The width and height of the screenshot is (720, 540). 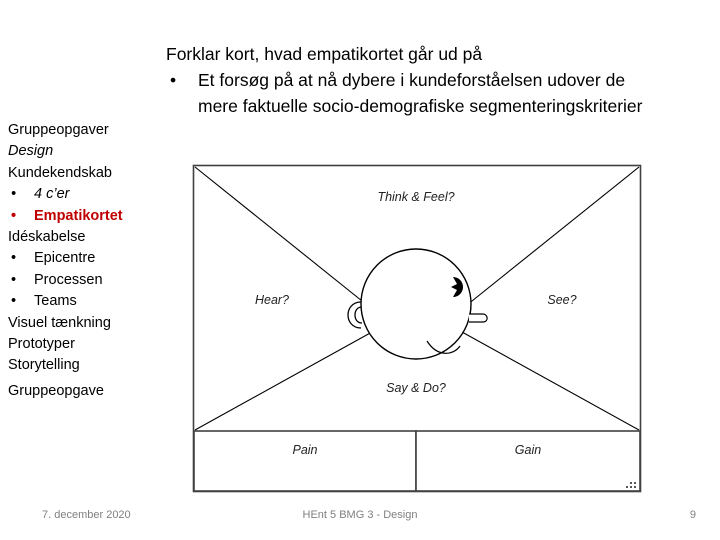 I want to click on sidebar-item-empatikortet: • Empatikortet, so click(x=90, y=216).